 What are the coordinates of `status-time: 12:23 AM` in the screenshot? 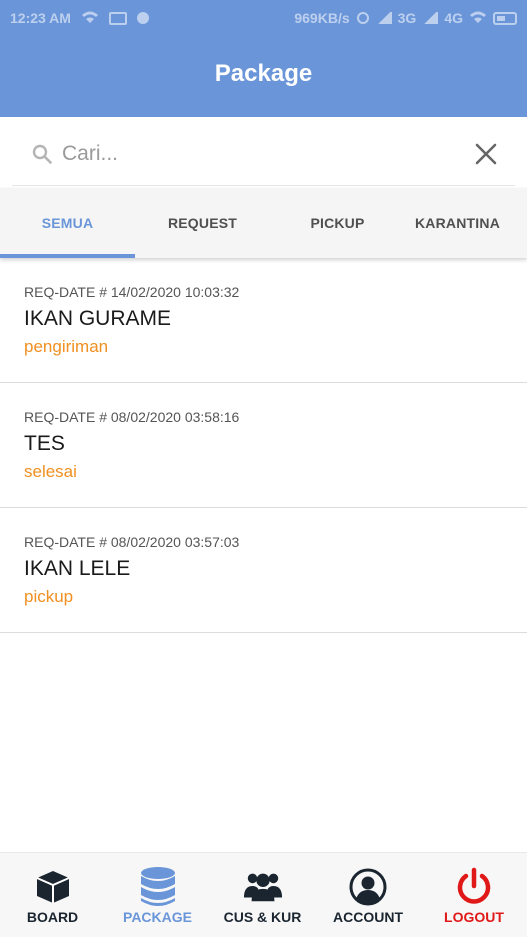 It's located at (40, 18).